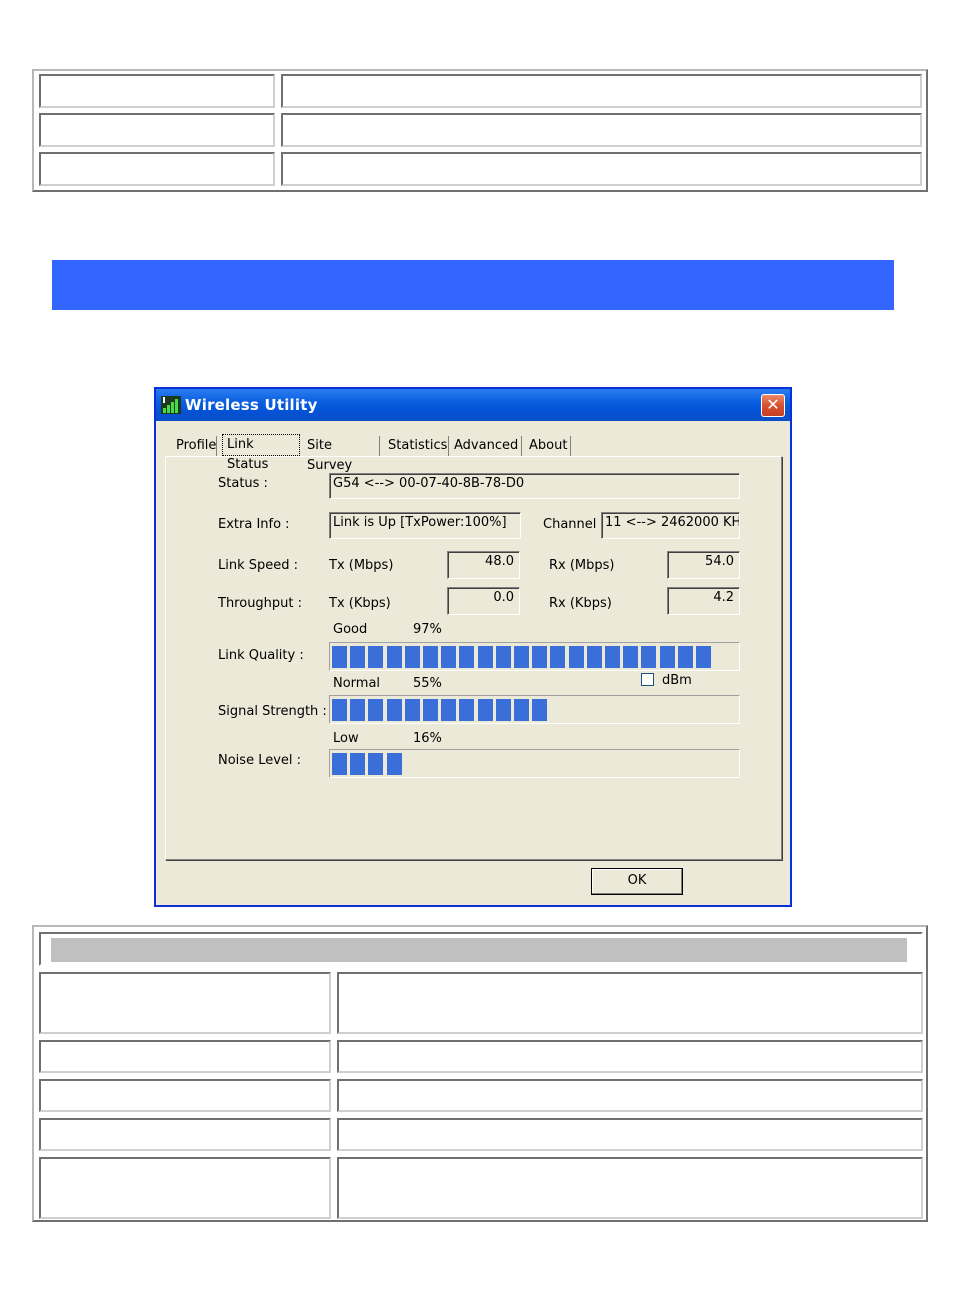  Describe the element at coordinates (427, 629) in the screenshot. I see `link-quality-percent: 97%` at that location.